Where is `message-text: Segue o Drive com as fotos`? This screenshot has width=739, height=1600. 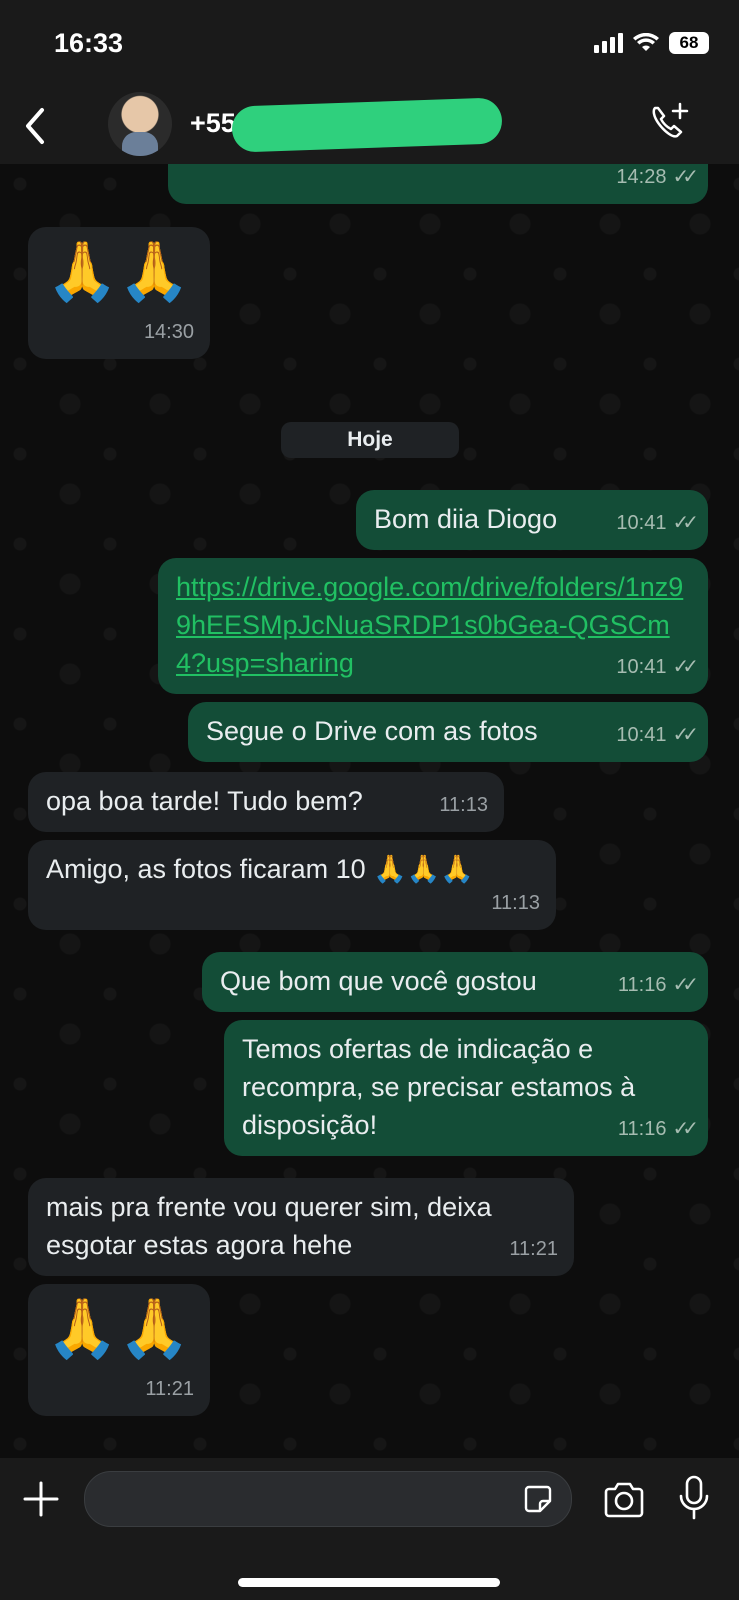 message-text: Segue o Drive com as fotos is located at coordinates (372, 731).